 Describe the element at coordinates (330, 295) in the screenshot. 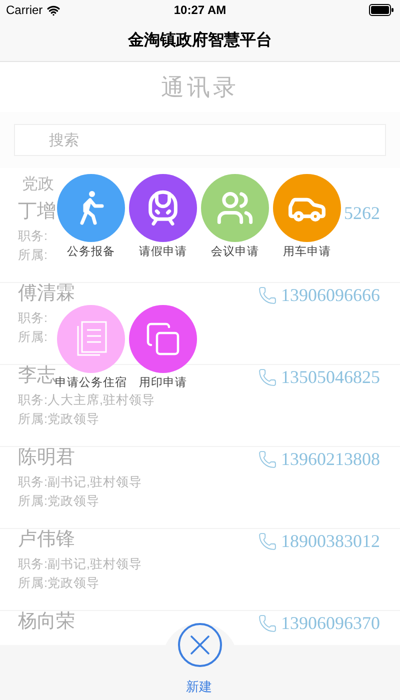

I see `phone-number: 13906096666` at that location.